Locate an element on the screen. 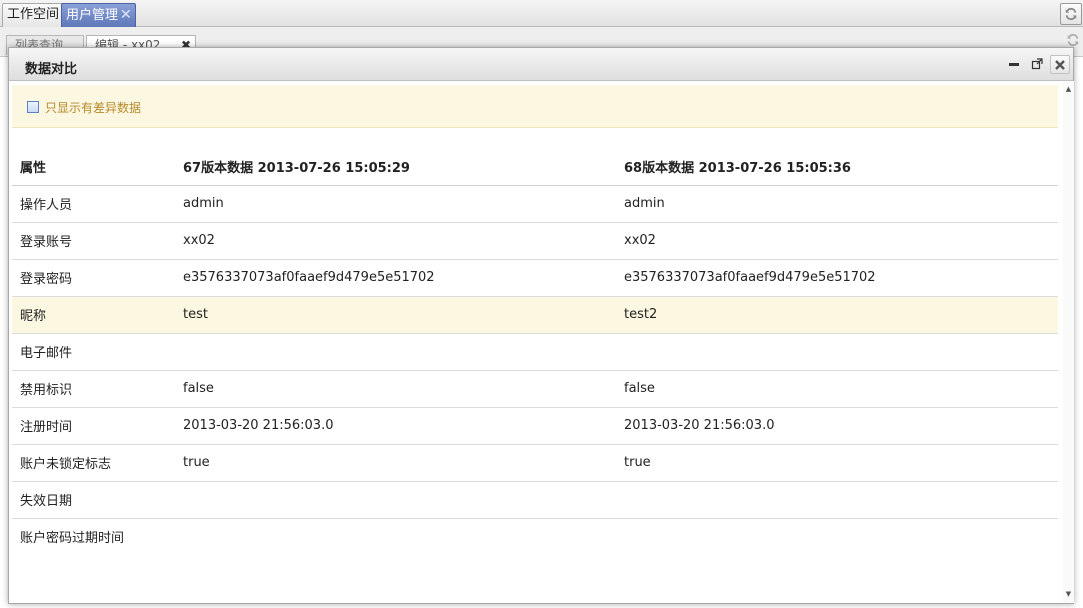 The height and width of the screenshot is (608, 1083). table-row: 失效日期 is located at coordinates (535, 500).